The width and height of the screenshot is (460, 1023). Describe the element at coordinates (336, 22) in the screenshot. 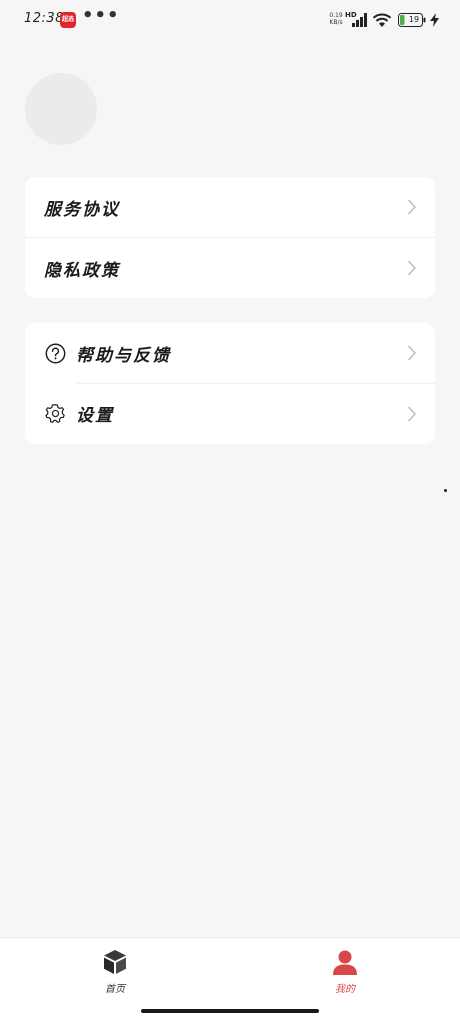

I see `network-speed-unit: KB/s` at that location.